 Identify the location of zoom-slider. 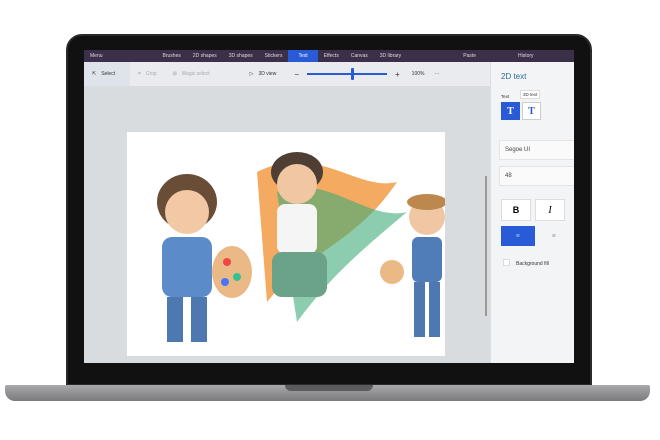
(347, 74).